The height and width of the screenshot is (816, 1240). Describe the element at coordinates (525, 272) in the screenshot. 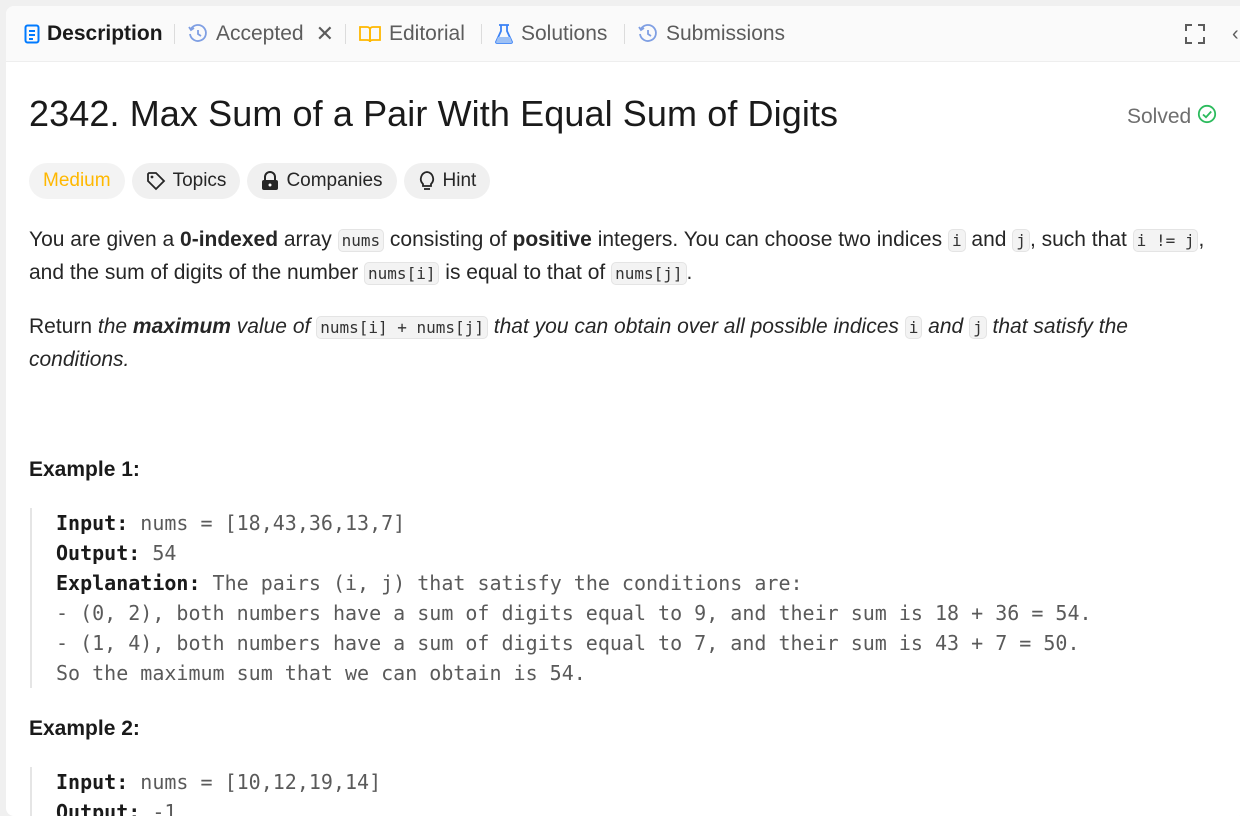

I see `text: is equal to that of` at that location.